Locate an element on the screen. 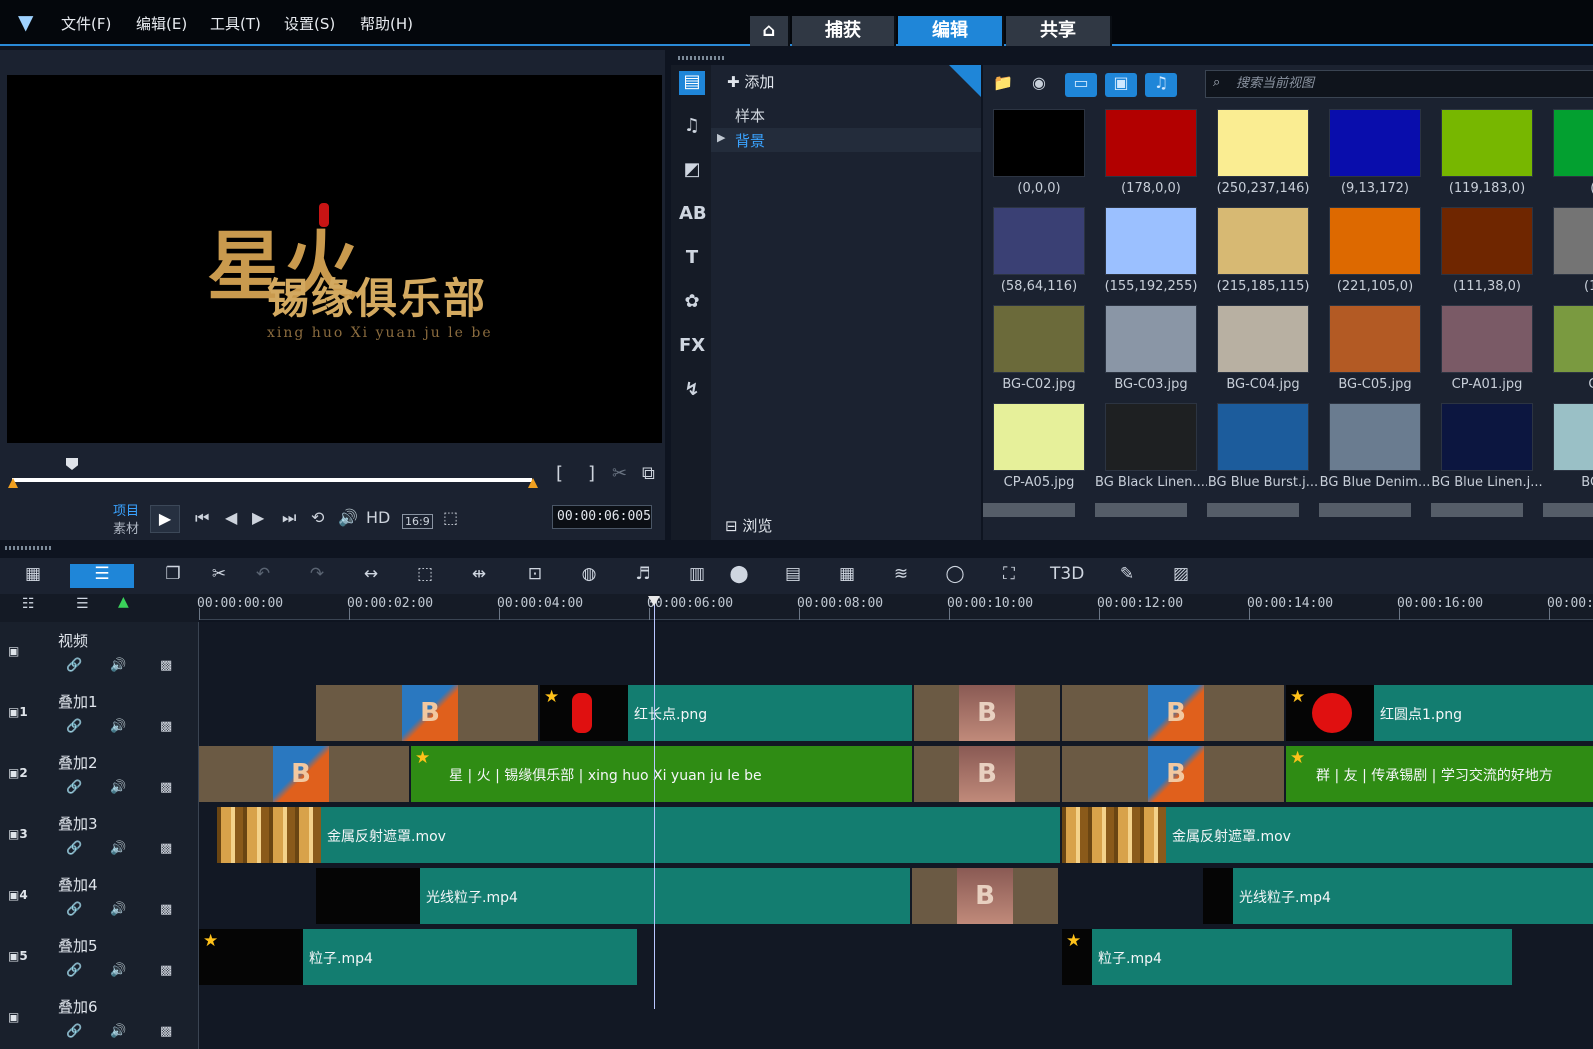 The height and width of the screenshot is (1049, 1593). tab-capture: 捕获 is located at coordinates (844, 31).